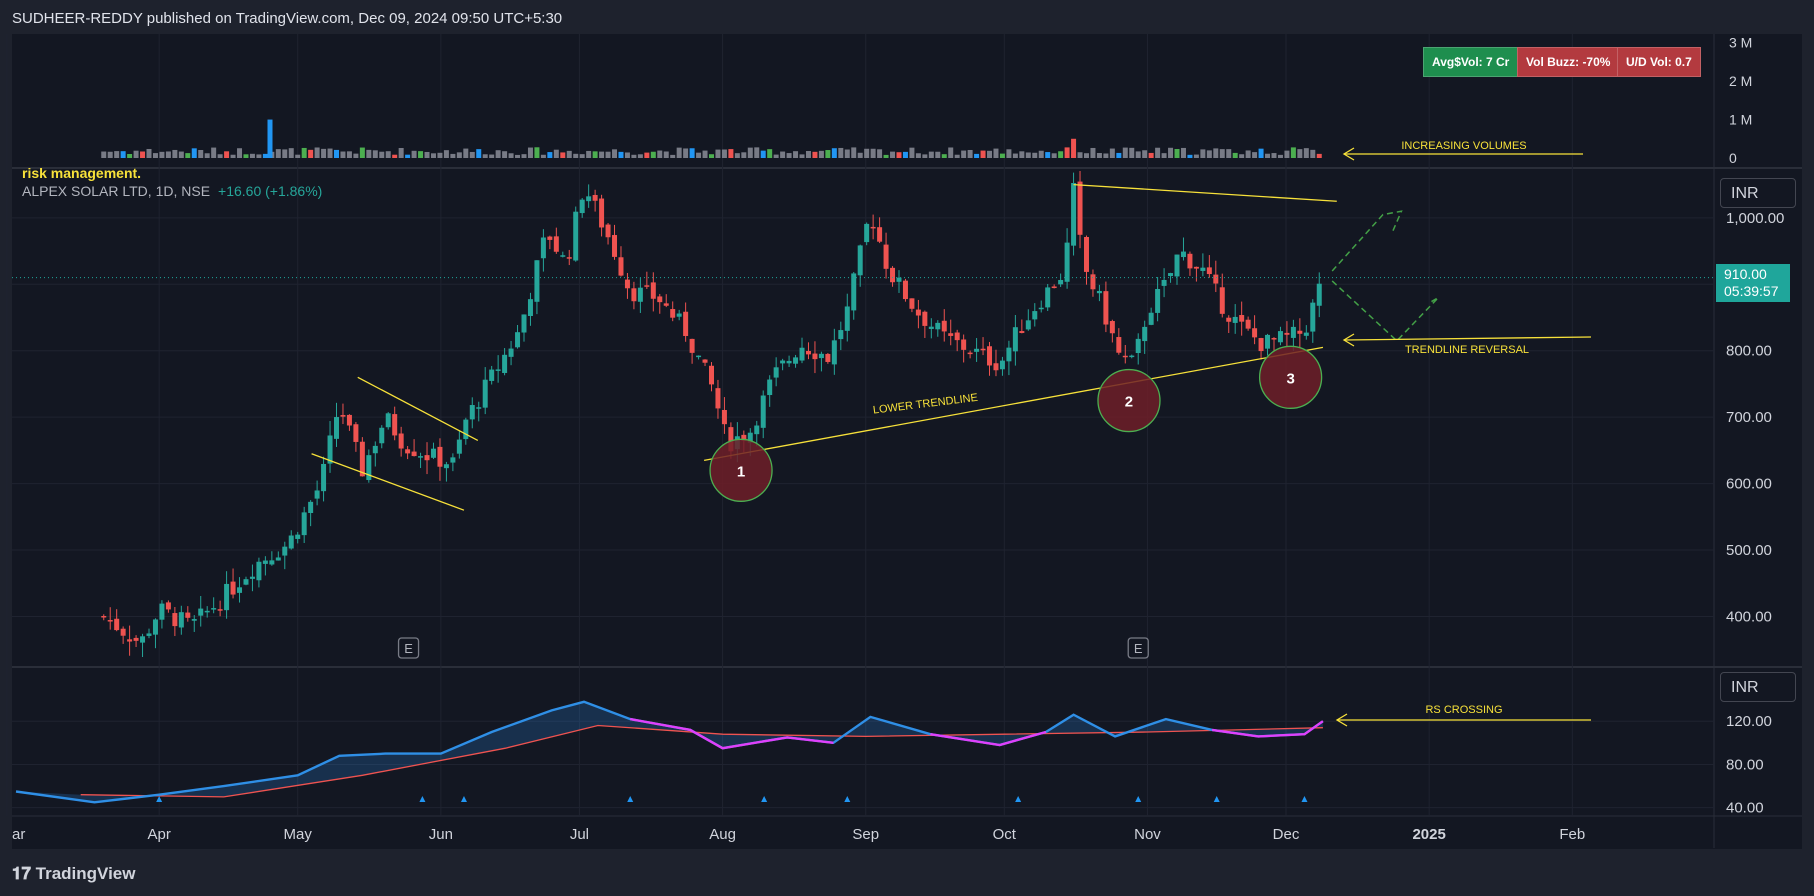 This screenshot has width=1814, height=896. What do you see at coordinates (158, 834) in the screenshot?
I see `x-tick-label: Apr` at bounding box center [158, 834].